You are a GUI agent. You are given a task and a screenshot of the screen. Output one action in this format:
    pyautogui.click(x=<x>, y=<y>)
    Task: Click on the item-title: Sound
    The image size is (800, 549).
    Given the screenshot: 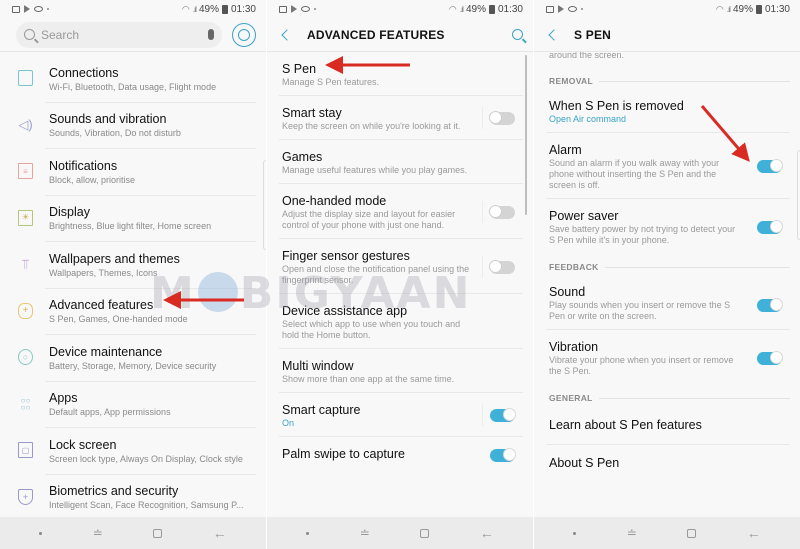 What is the action you would take?
    pyautogui.click(x=567, y=292)
    